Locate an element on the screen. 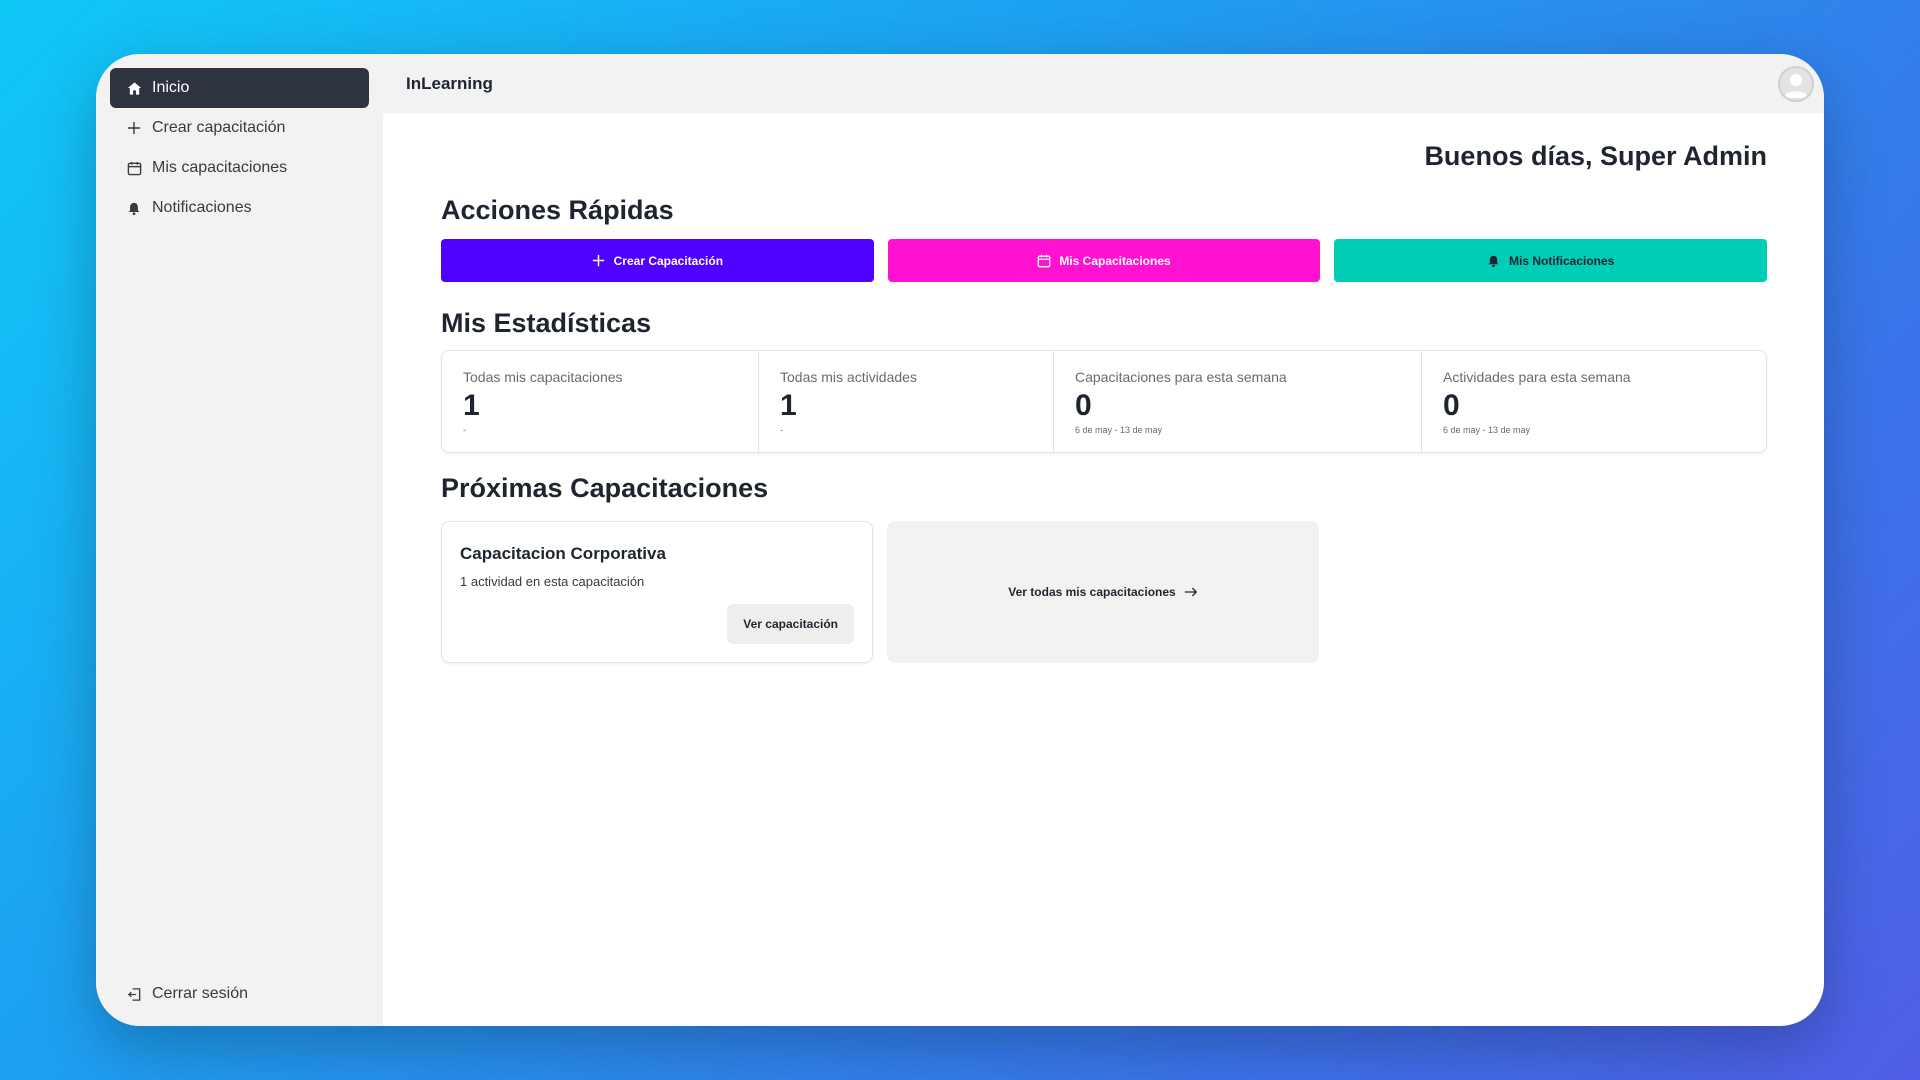  stat-label: Capacitaciones para esta semana is located at coordinates (1181, 377).